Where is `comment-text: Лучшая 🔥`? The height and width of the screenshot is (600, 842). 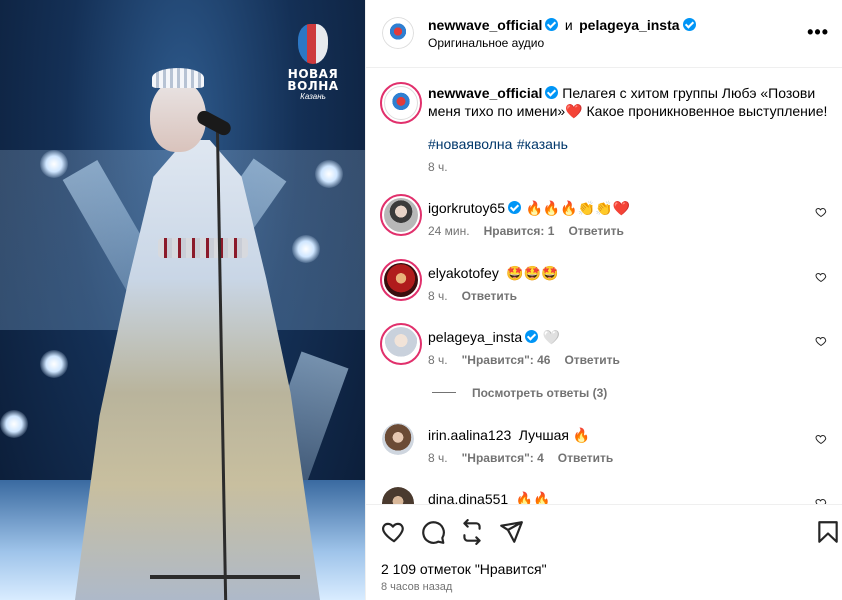
comment-text: Лучшая 🔥 is located at coordinates (554, 435).